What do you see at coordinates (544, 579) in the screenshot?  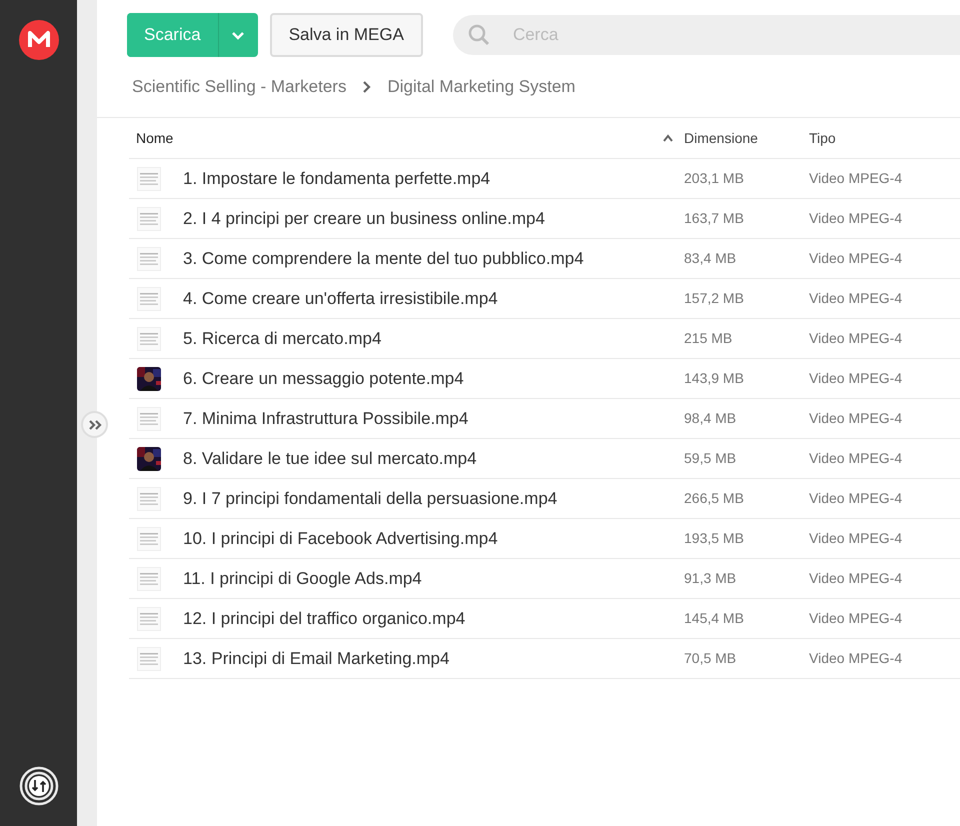 I see `file-row: 11. I principi di Google Ads.mp4 91,3 MB Video MPEG-4` at bounding box center [544, 579].